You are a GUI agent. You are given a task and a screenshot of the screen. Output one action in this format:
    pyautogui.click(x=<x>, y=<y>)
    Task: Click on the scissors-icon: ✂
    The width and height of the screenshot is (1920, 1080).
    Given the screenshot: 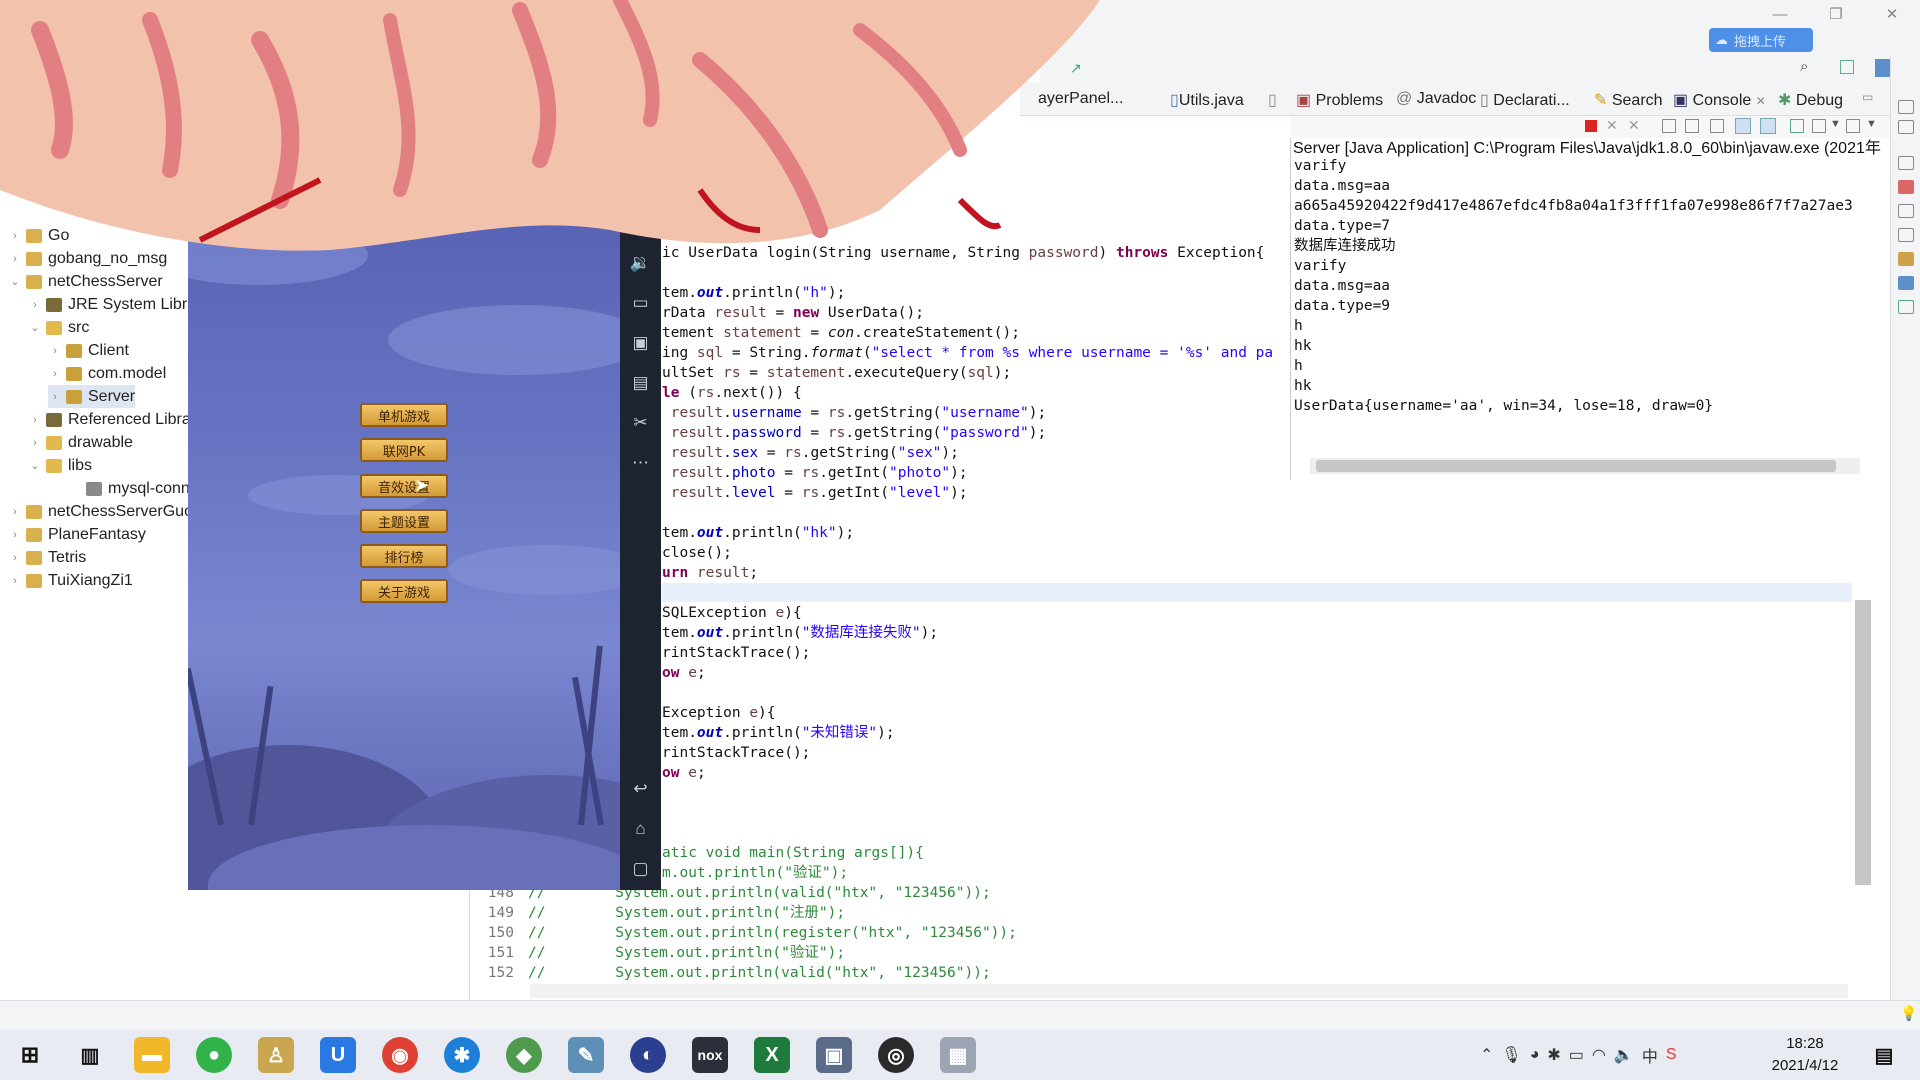 What is the action you would take?
    pyautogui.click(x=640, y=423)
    